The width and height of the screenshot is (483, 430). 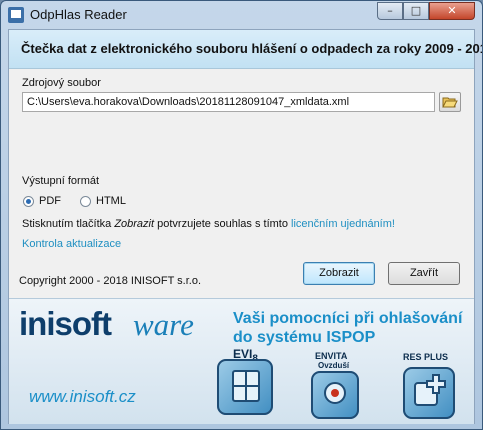 I want to click on evi8-product-icon, so click(x=245, y=387).